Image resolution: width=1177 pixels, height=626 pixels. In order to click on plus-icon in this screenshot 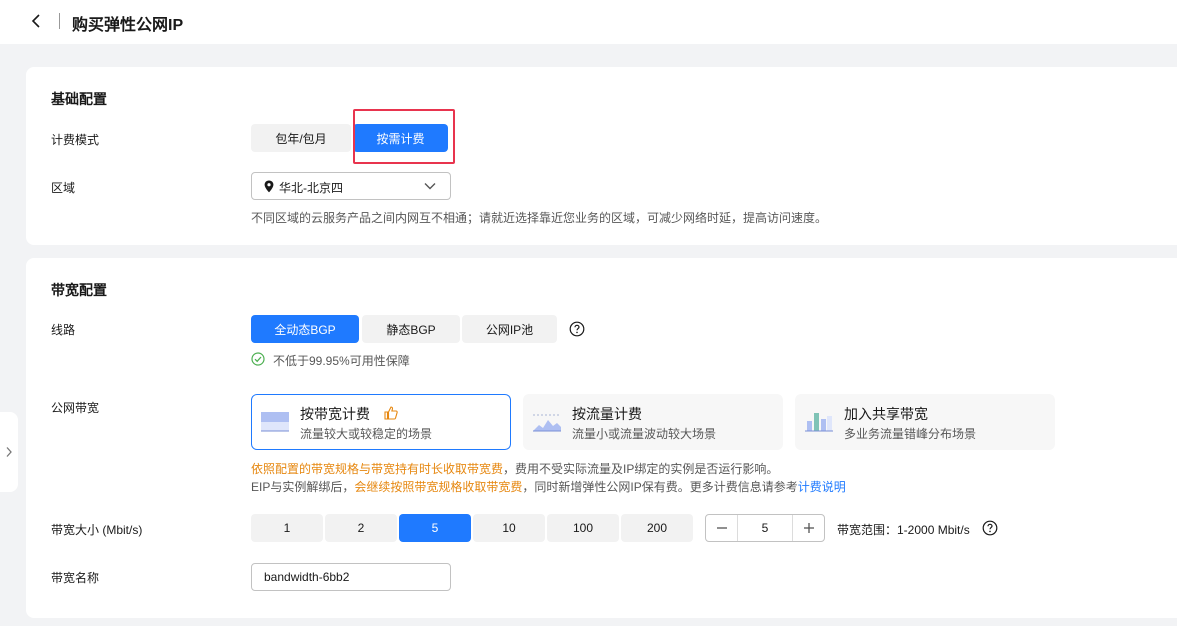, I will do `click(808, 528)`.